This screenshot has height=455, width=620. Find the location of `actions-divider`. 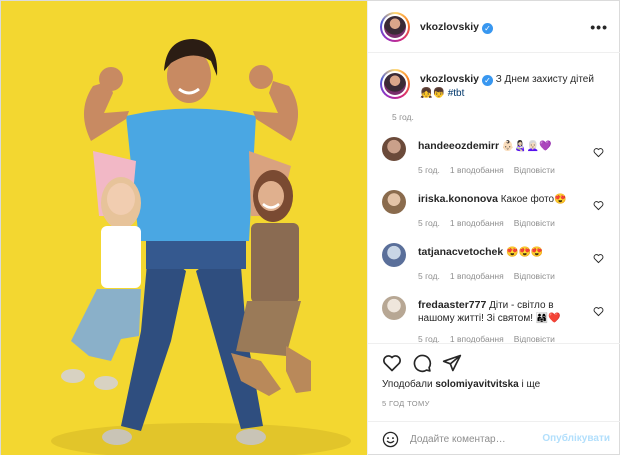

actions-divider is located at coordinates (494, 343).